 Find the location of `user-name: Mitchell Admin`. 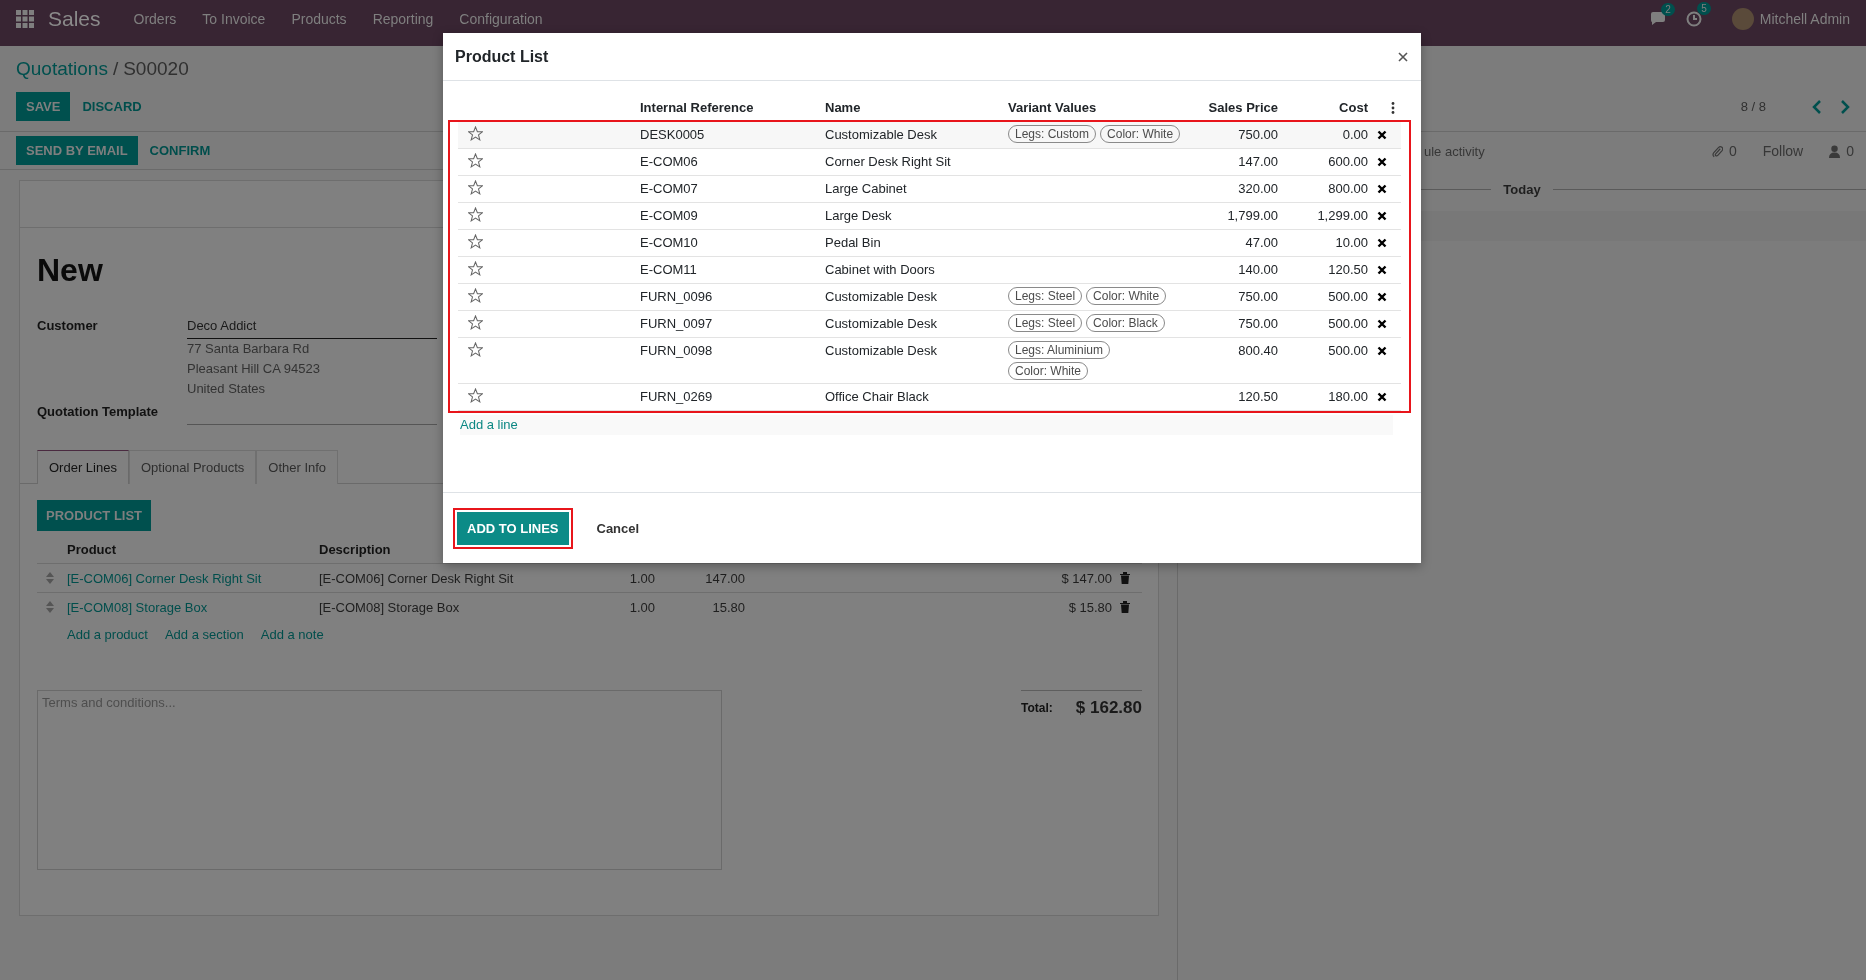

user-name: Mitchell Admin is located at coordinates (1804, 19).